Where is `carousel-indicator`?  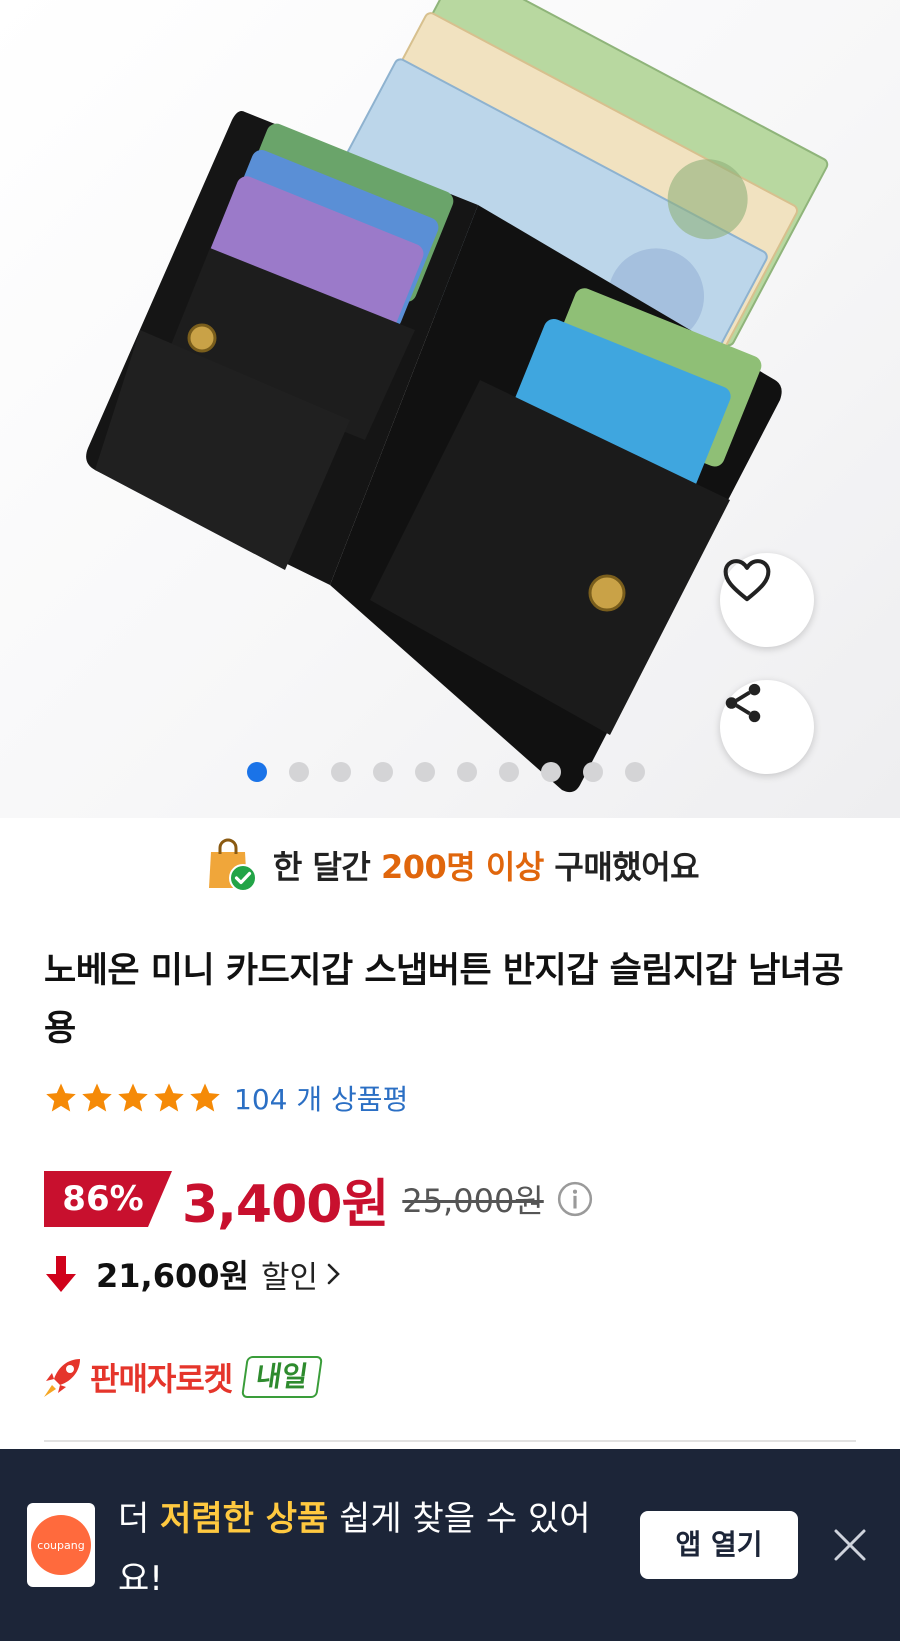 carousel-indicator is located at coordinates (446, 772).